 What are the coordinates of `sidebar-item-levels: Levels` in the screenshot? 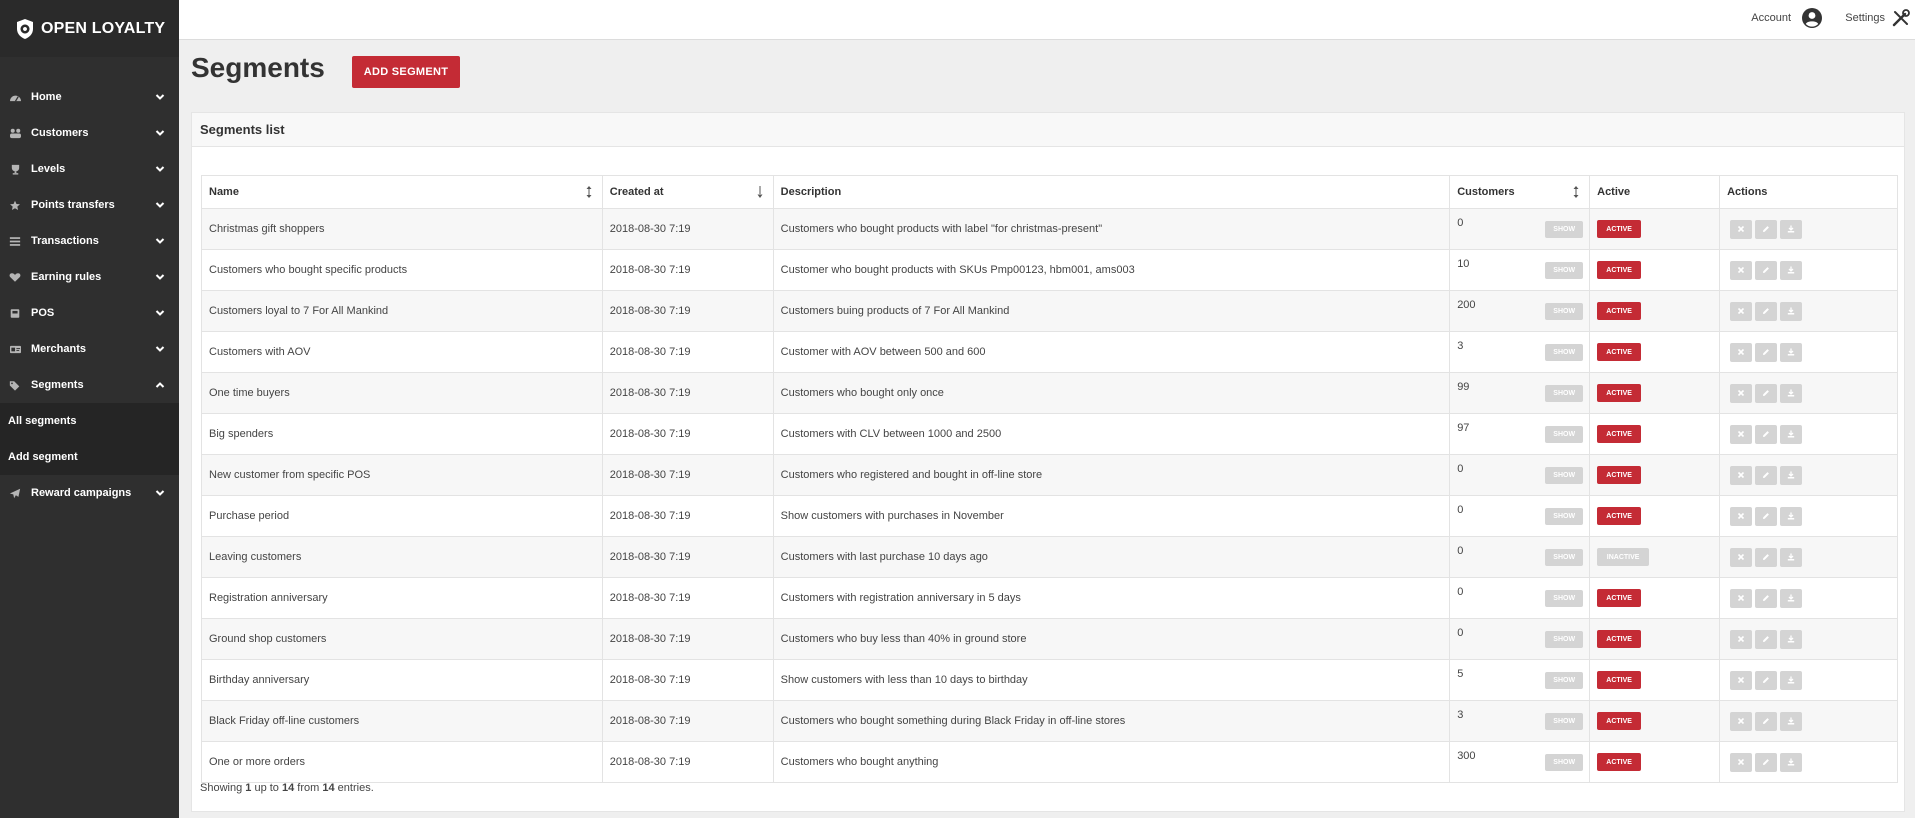 It's located at (89, 169).